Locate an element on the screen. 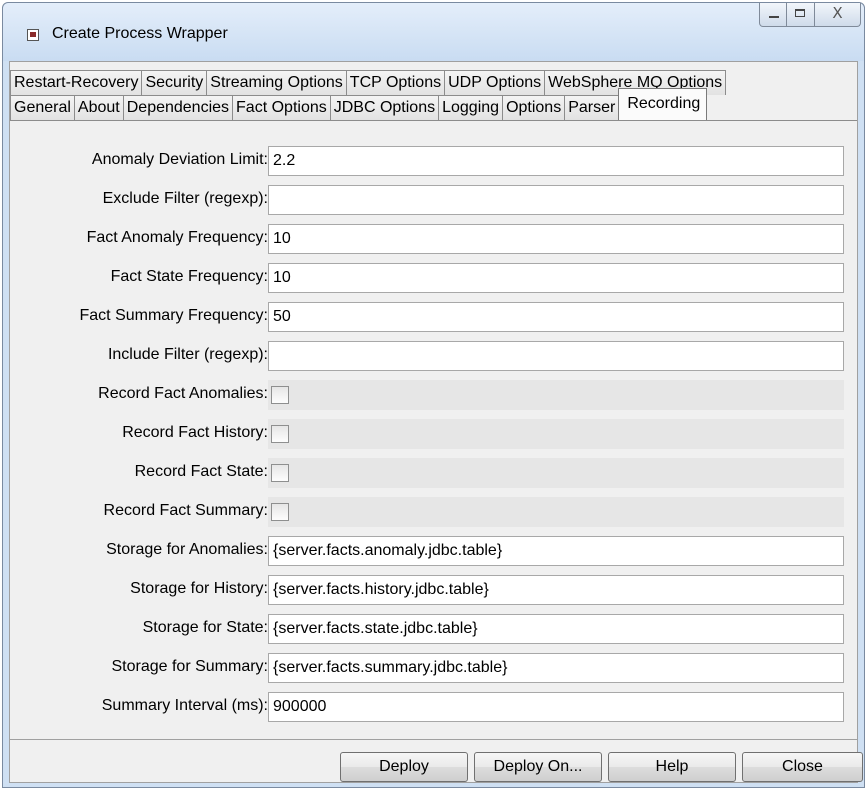  maximize-button is located at coordinates (801, 15).